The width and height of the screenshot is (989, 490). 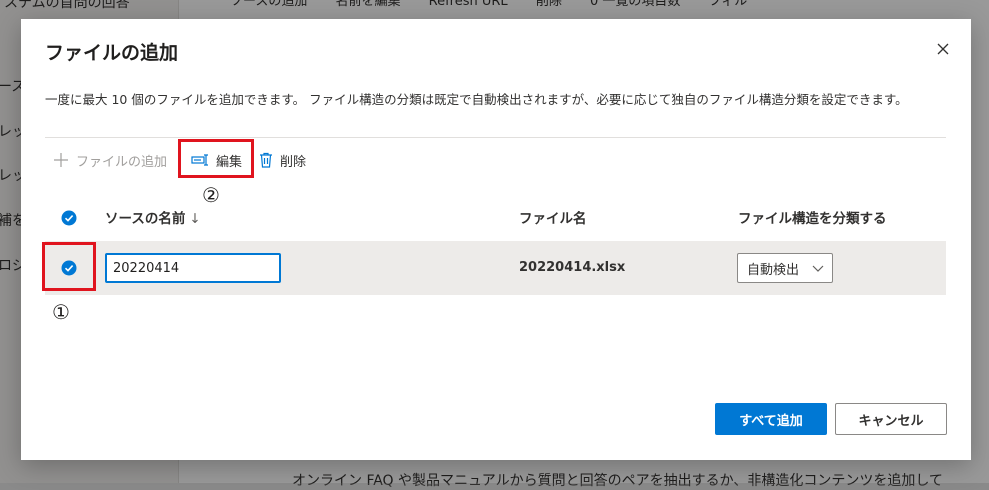 I want to click on delete-button: 削除, so click(x=282, y=160).